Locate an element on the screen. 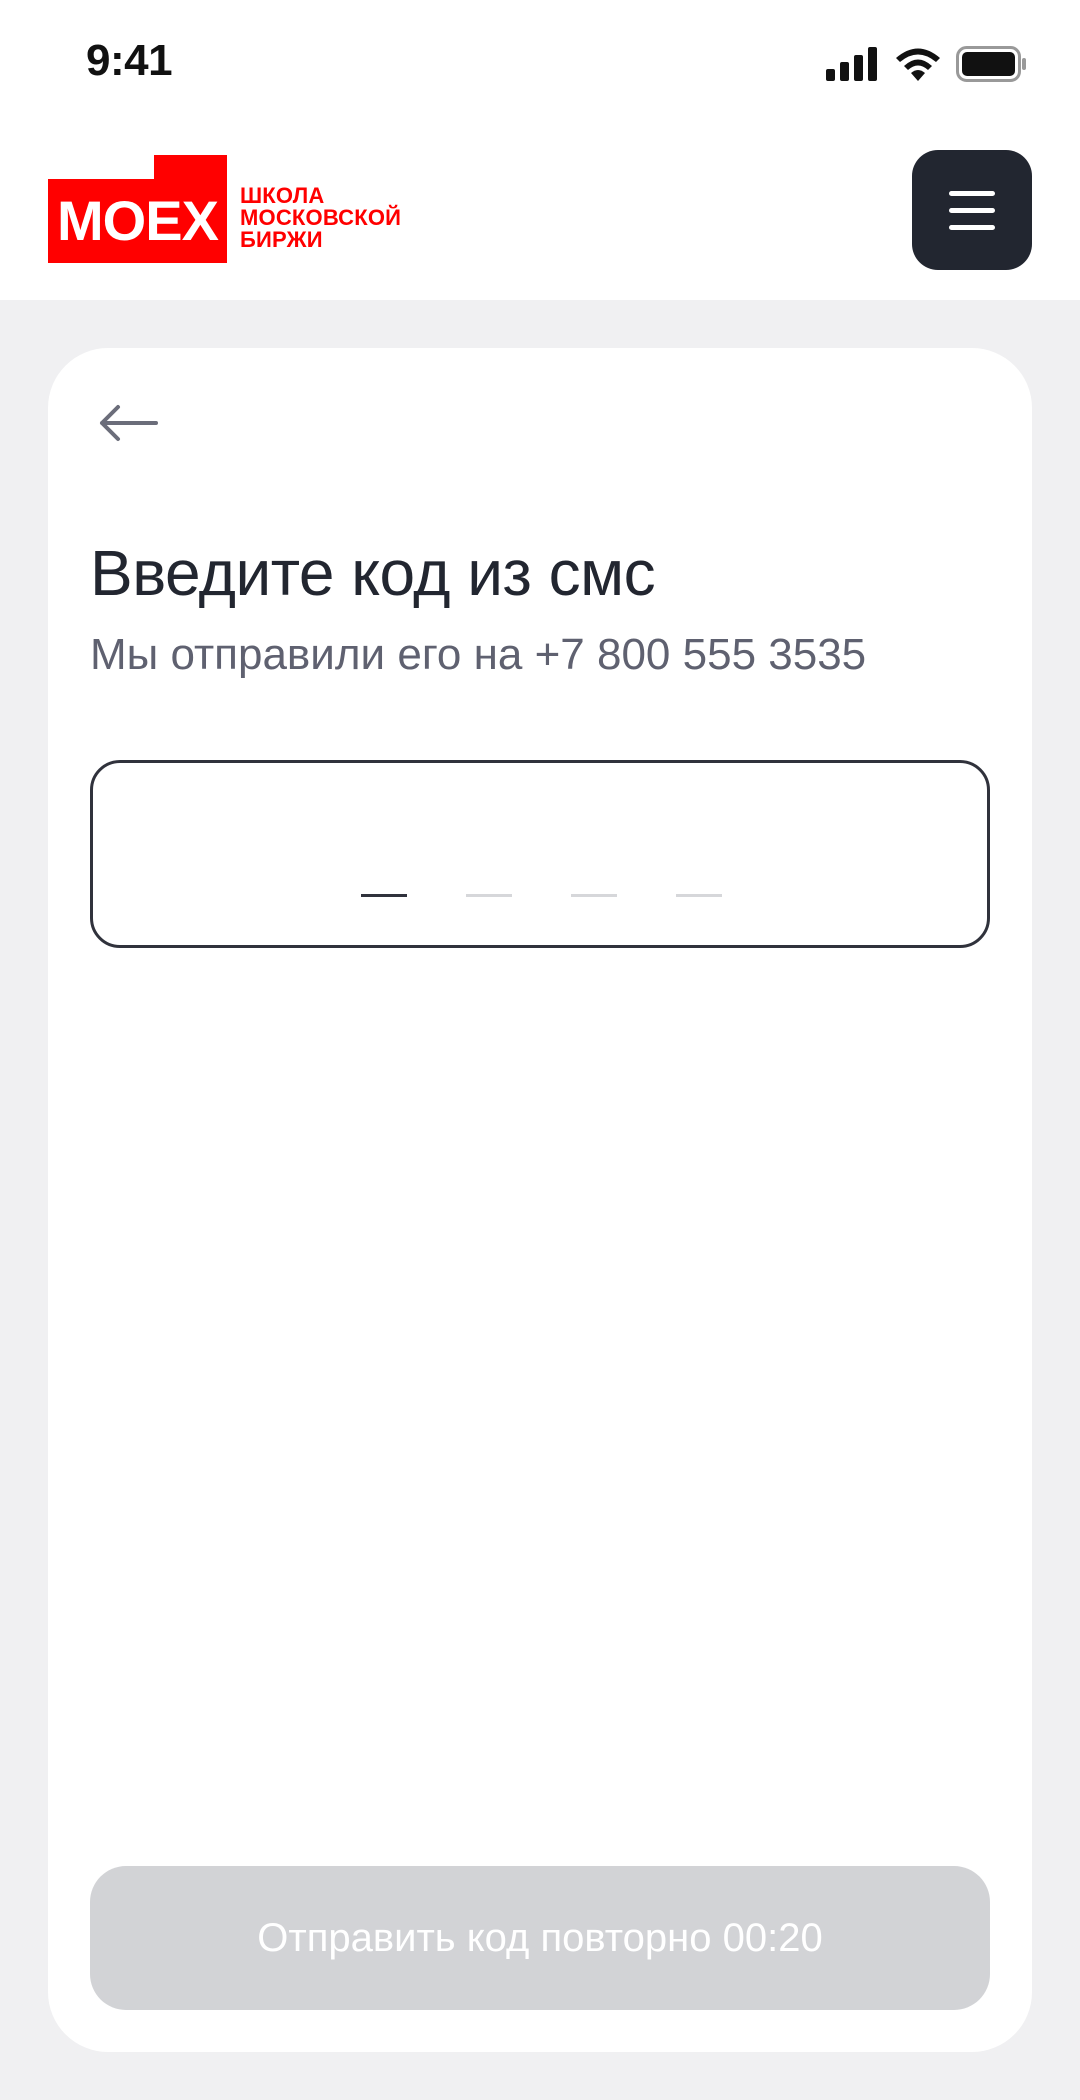  page-title: Введите код из смс is located at coordinates (373, 573).